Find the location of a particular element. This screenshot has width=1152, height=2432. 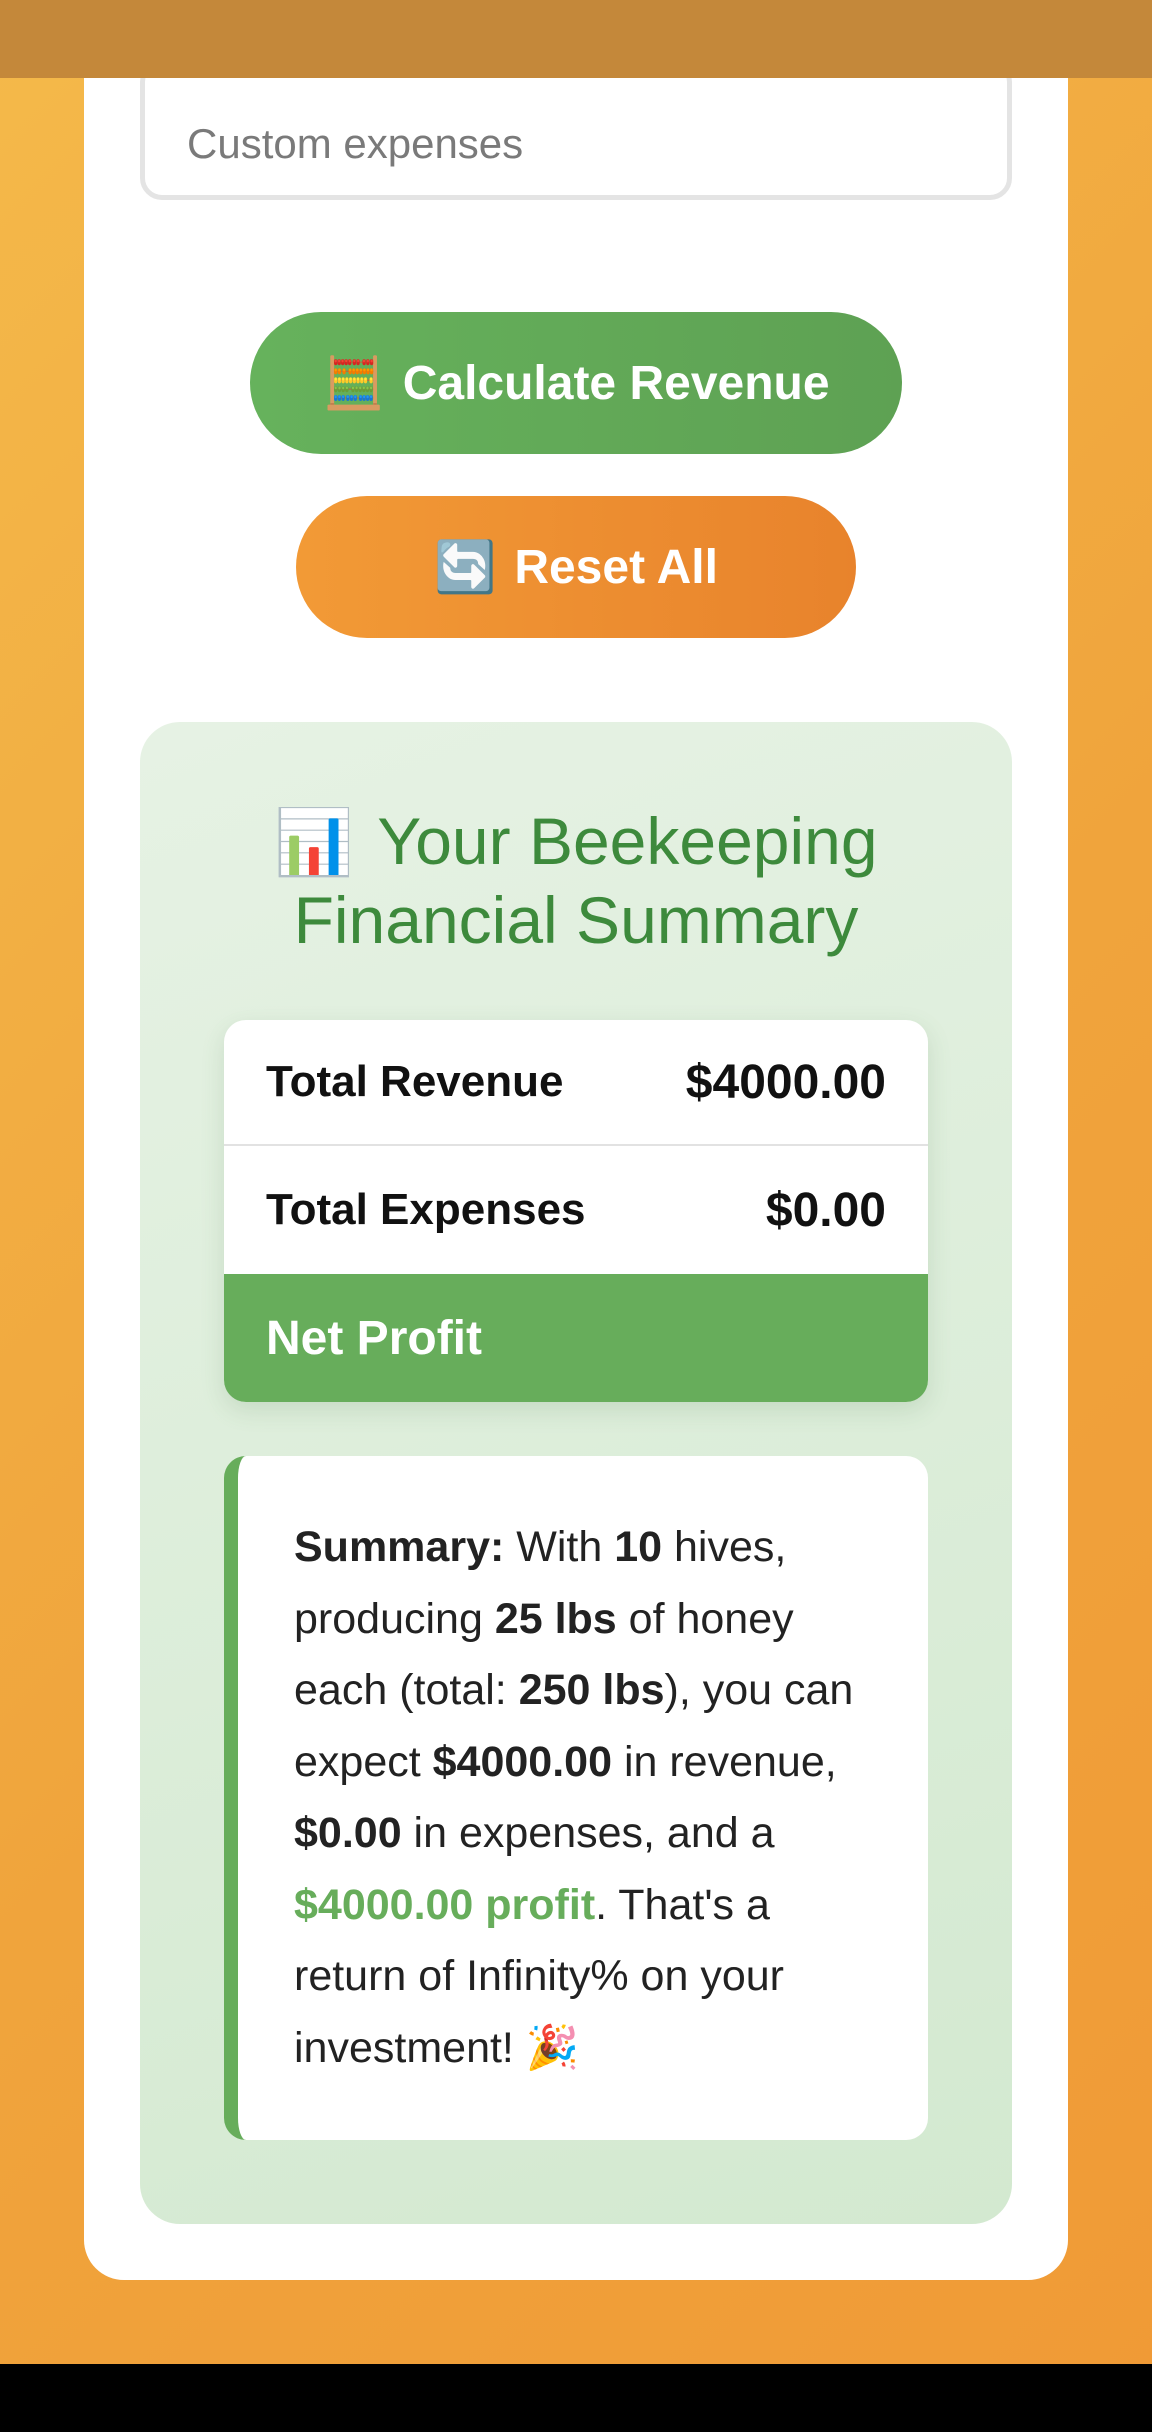

summary-total-lbs: 250 lbs is located at coordinates (591, 1690).